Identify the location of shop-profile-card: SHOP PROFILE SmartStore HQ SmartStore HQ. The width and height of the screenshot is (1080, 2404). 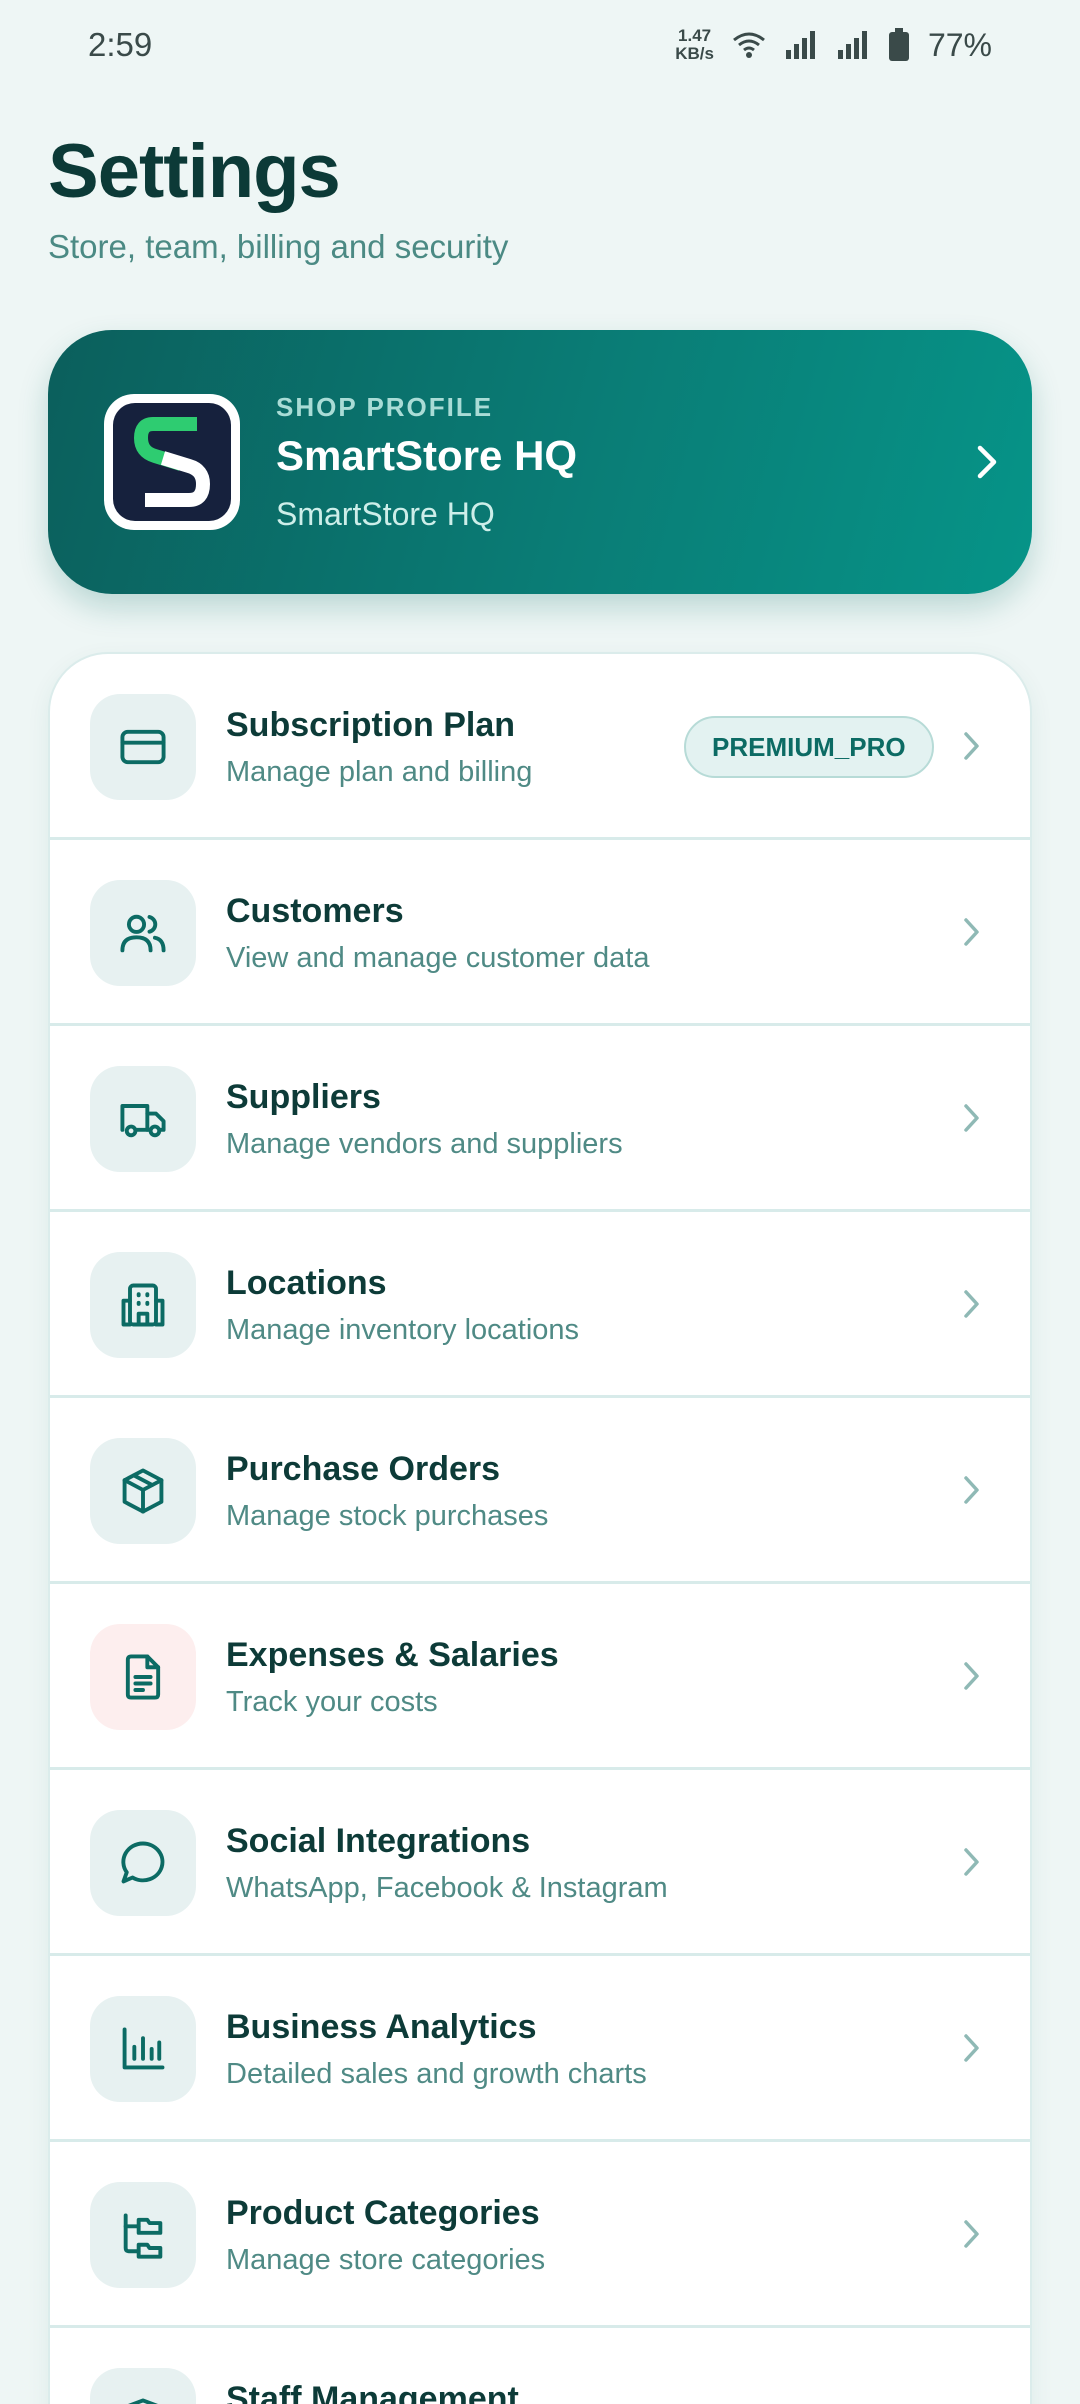
(540, 462).